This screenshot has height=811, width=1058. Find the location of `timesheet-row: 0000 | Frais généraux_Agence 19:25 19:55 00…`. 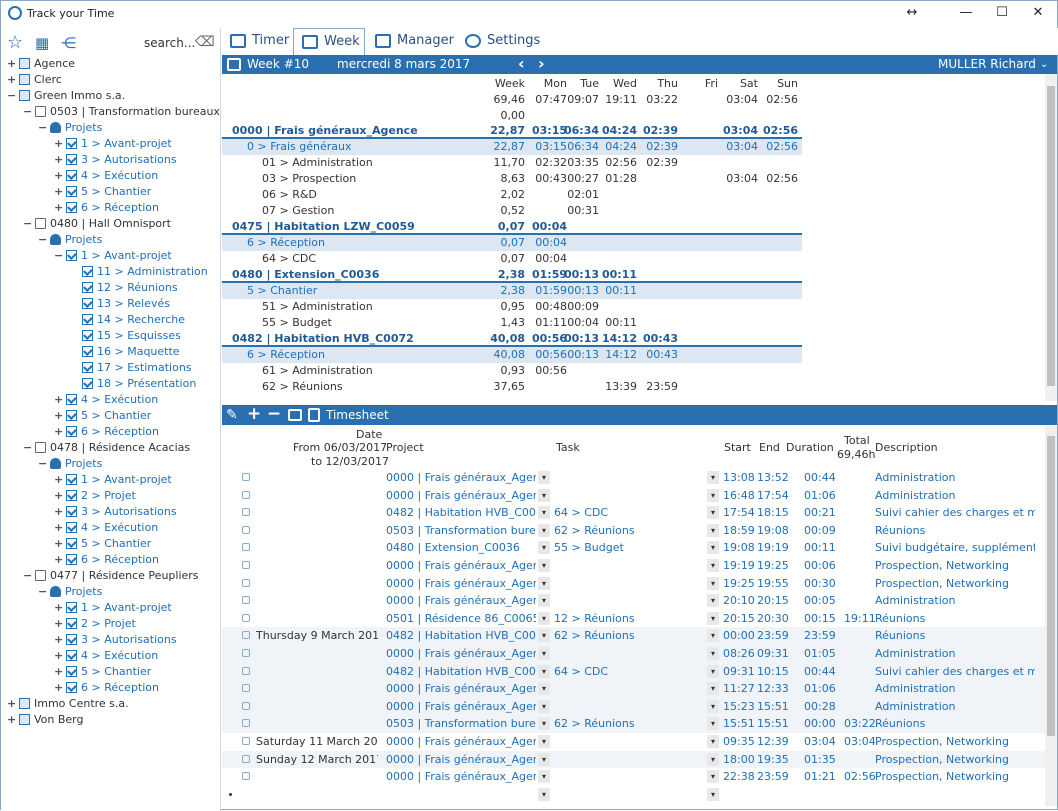

timesheet-row: 0000 | Frais généraux_Agence 19:25 19:55 00… is located at coordinates (633, 584).